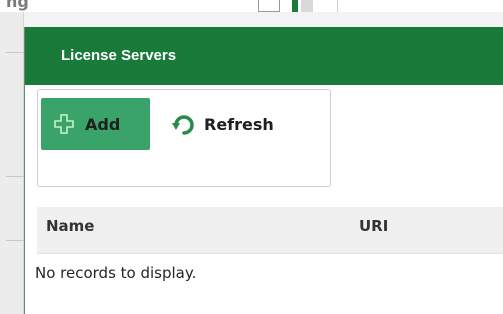 This screenshot has height=314, width=503. I want to click on add-button-label: Add, so click(103, 124).